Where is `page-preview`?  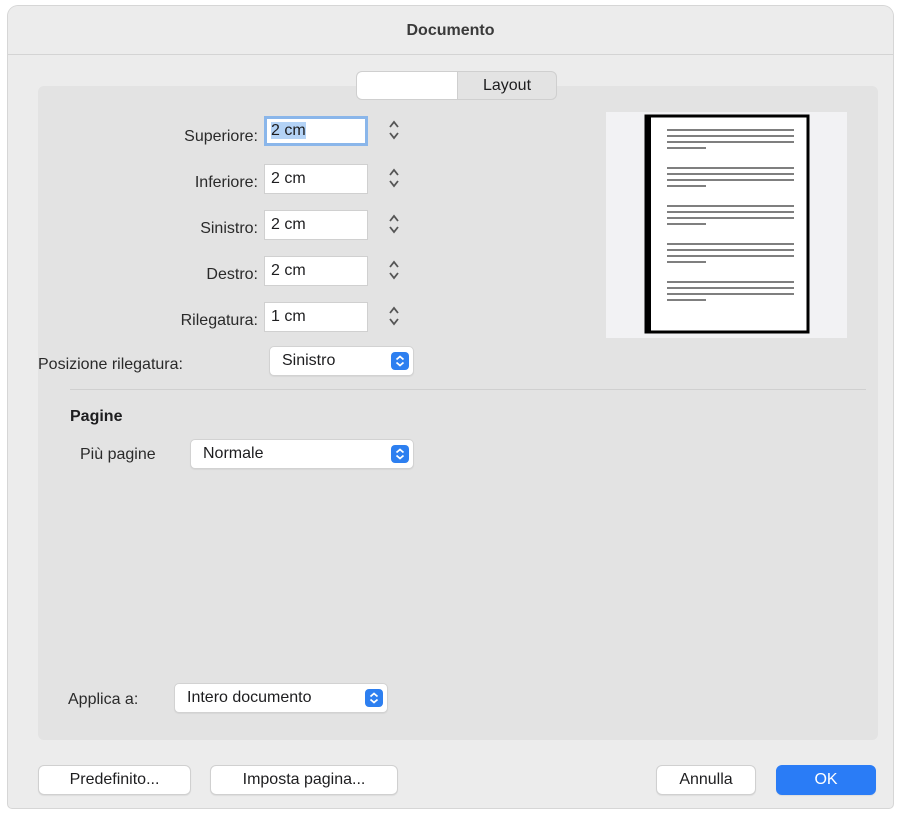 page-preview is located at coordinates (726, 225).